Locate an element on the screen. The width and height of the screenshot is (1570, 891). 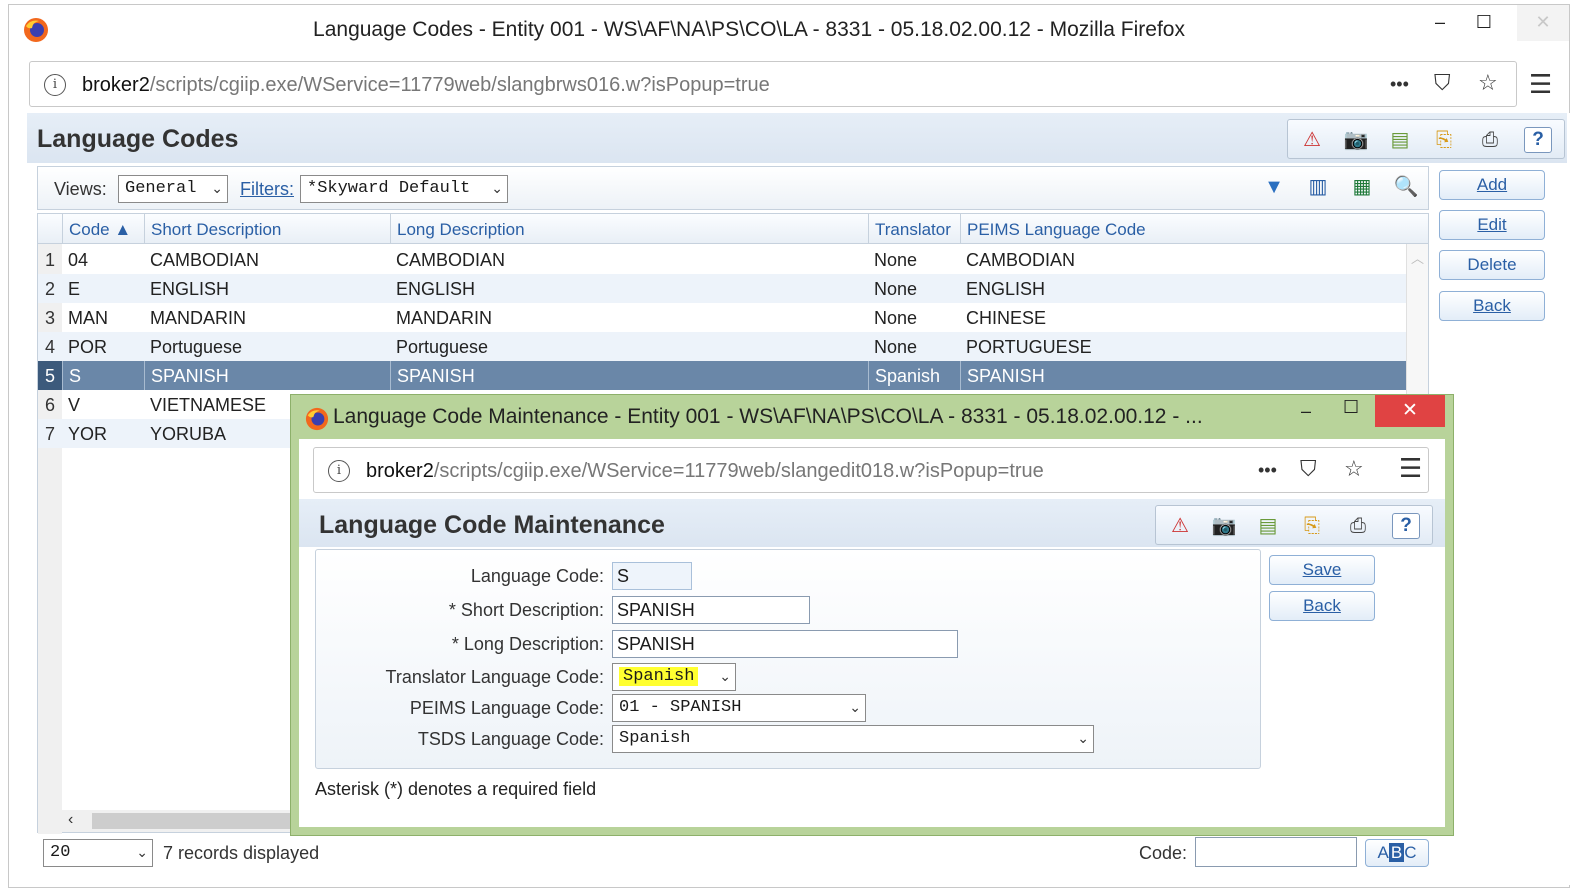
minimize-button: – is located at coordinates (1440, 23).